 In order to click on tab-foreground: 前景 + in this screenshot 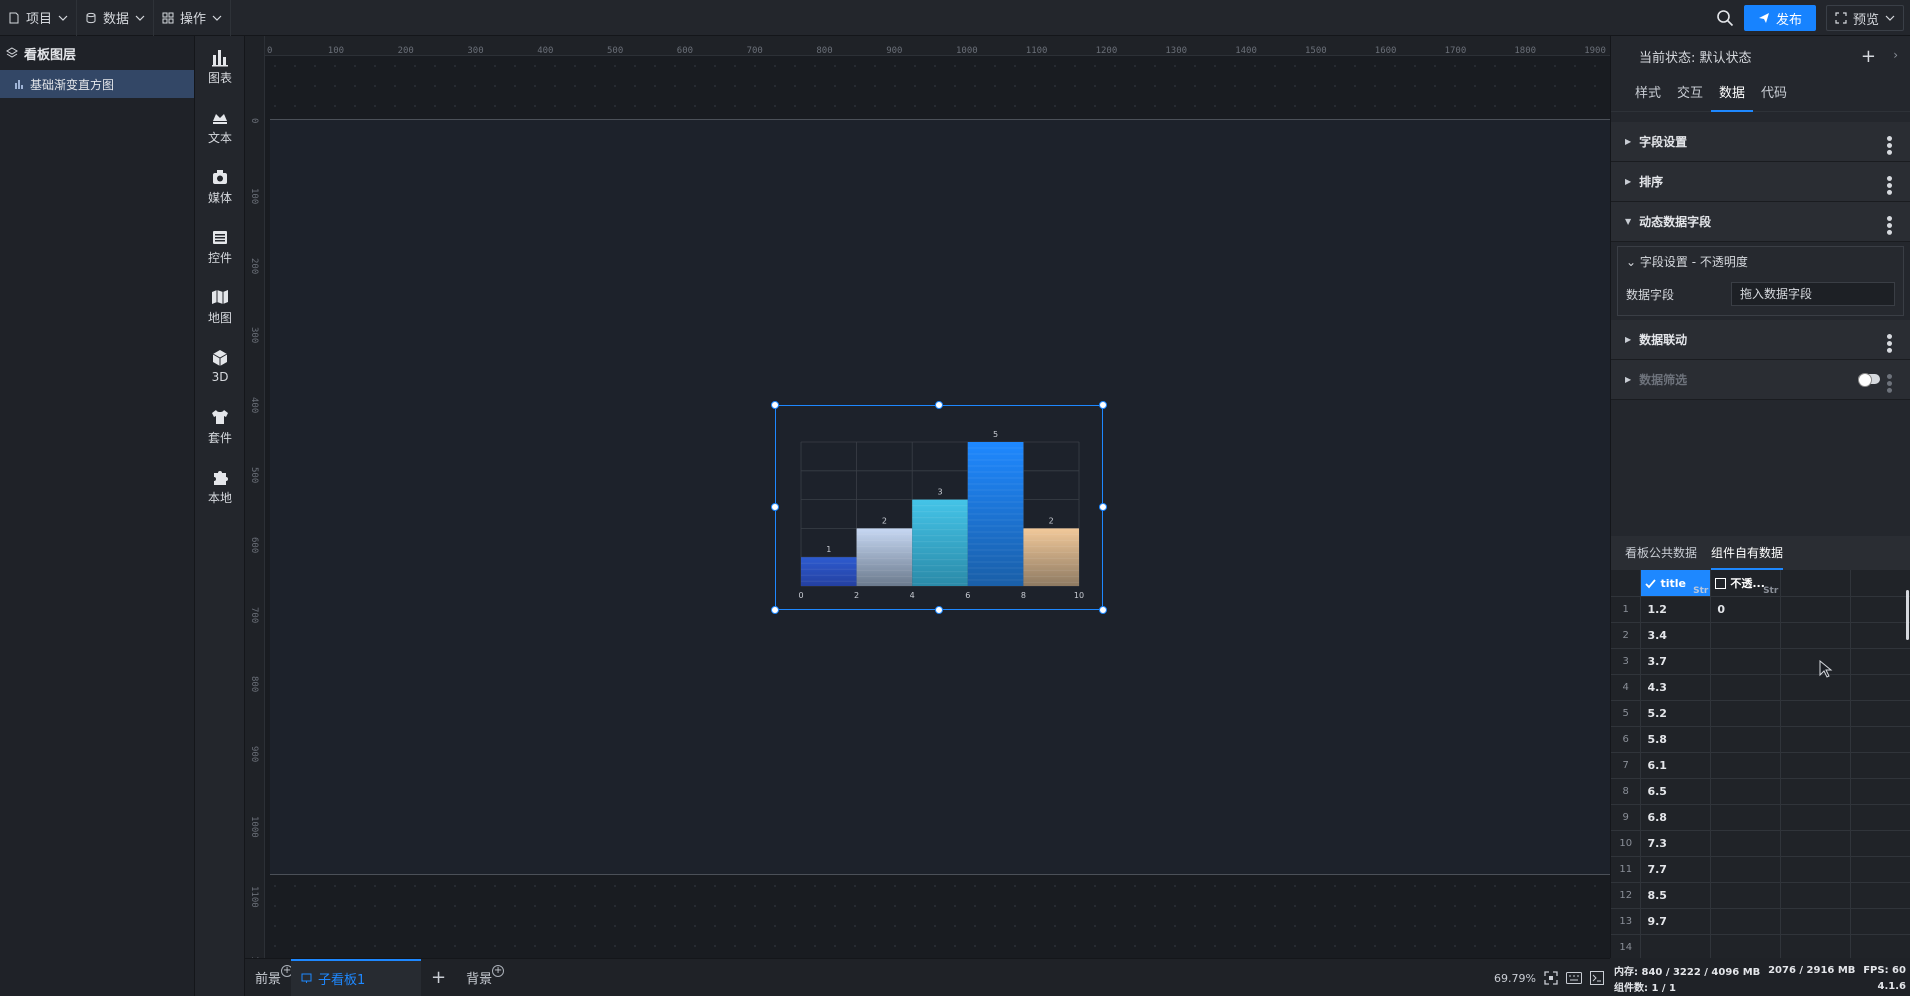, I will do `click(269, 977)`.